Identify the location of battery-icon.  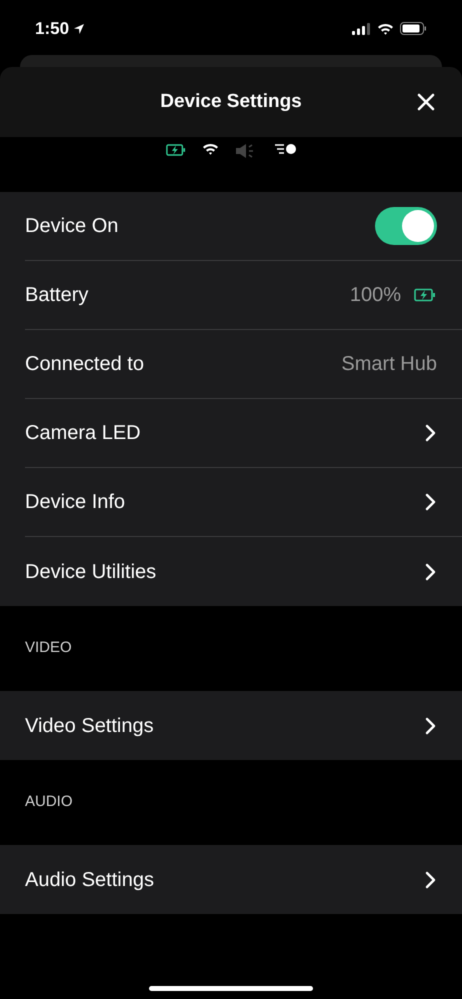
(413, 28).